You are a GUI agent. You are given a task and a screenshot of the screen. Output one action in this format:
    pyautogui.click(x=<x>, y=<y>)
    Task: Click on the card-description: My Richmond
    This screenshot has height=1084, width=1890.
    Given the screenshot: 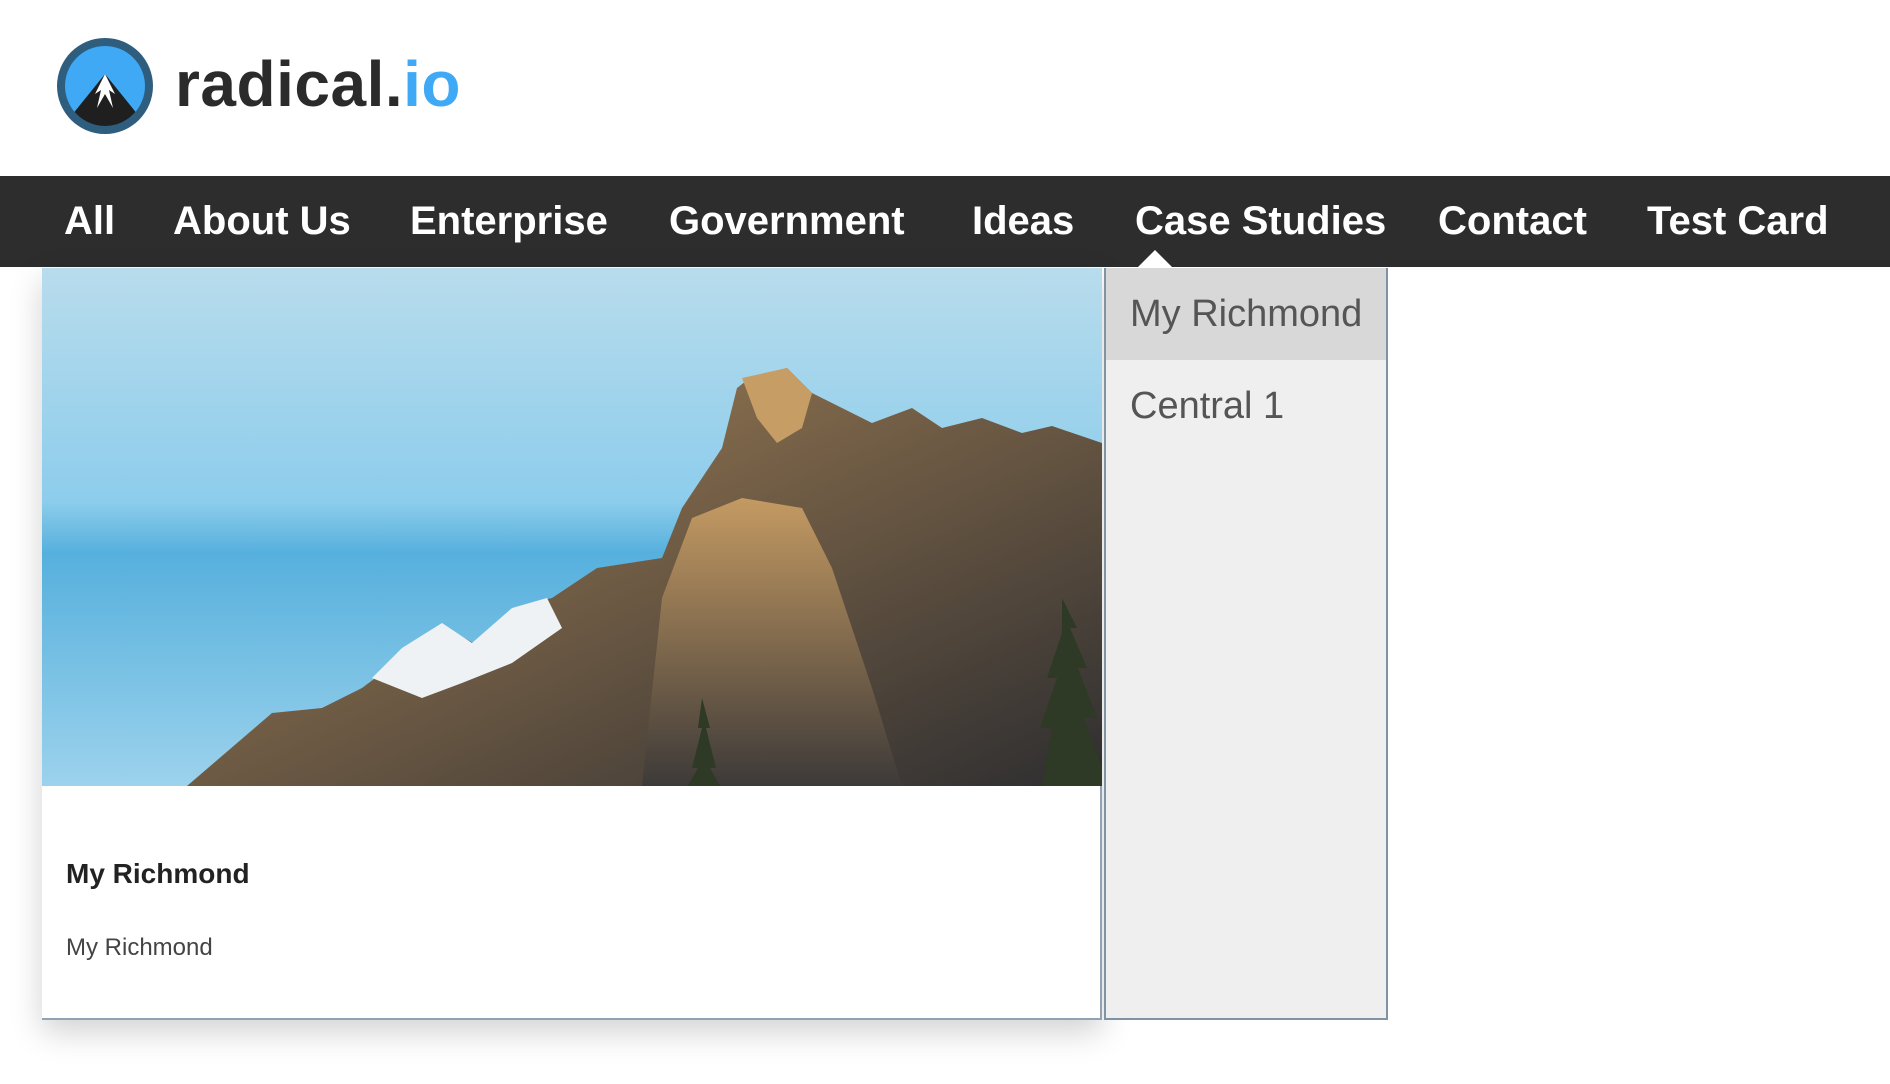 What is the action you would take?
    pyautogui.click(x=139, y=947)
    